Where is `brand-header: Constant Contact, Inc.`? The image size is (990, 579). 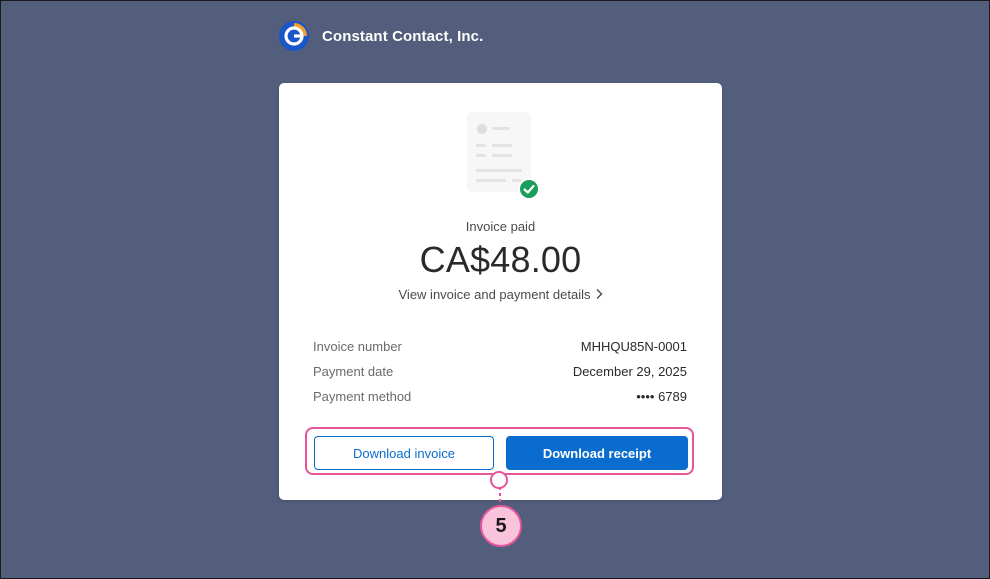 brand-header: Constant Contact, Inc. is located at coordinates (380, 36).